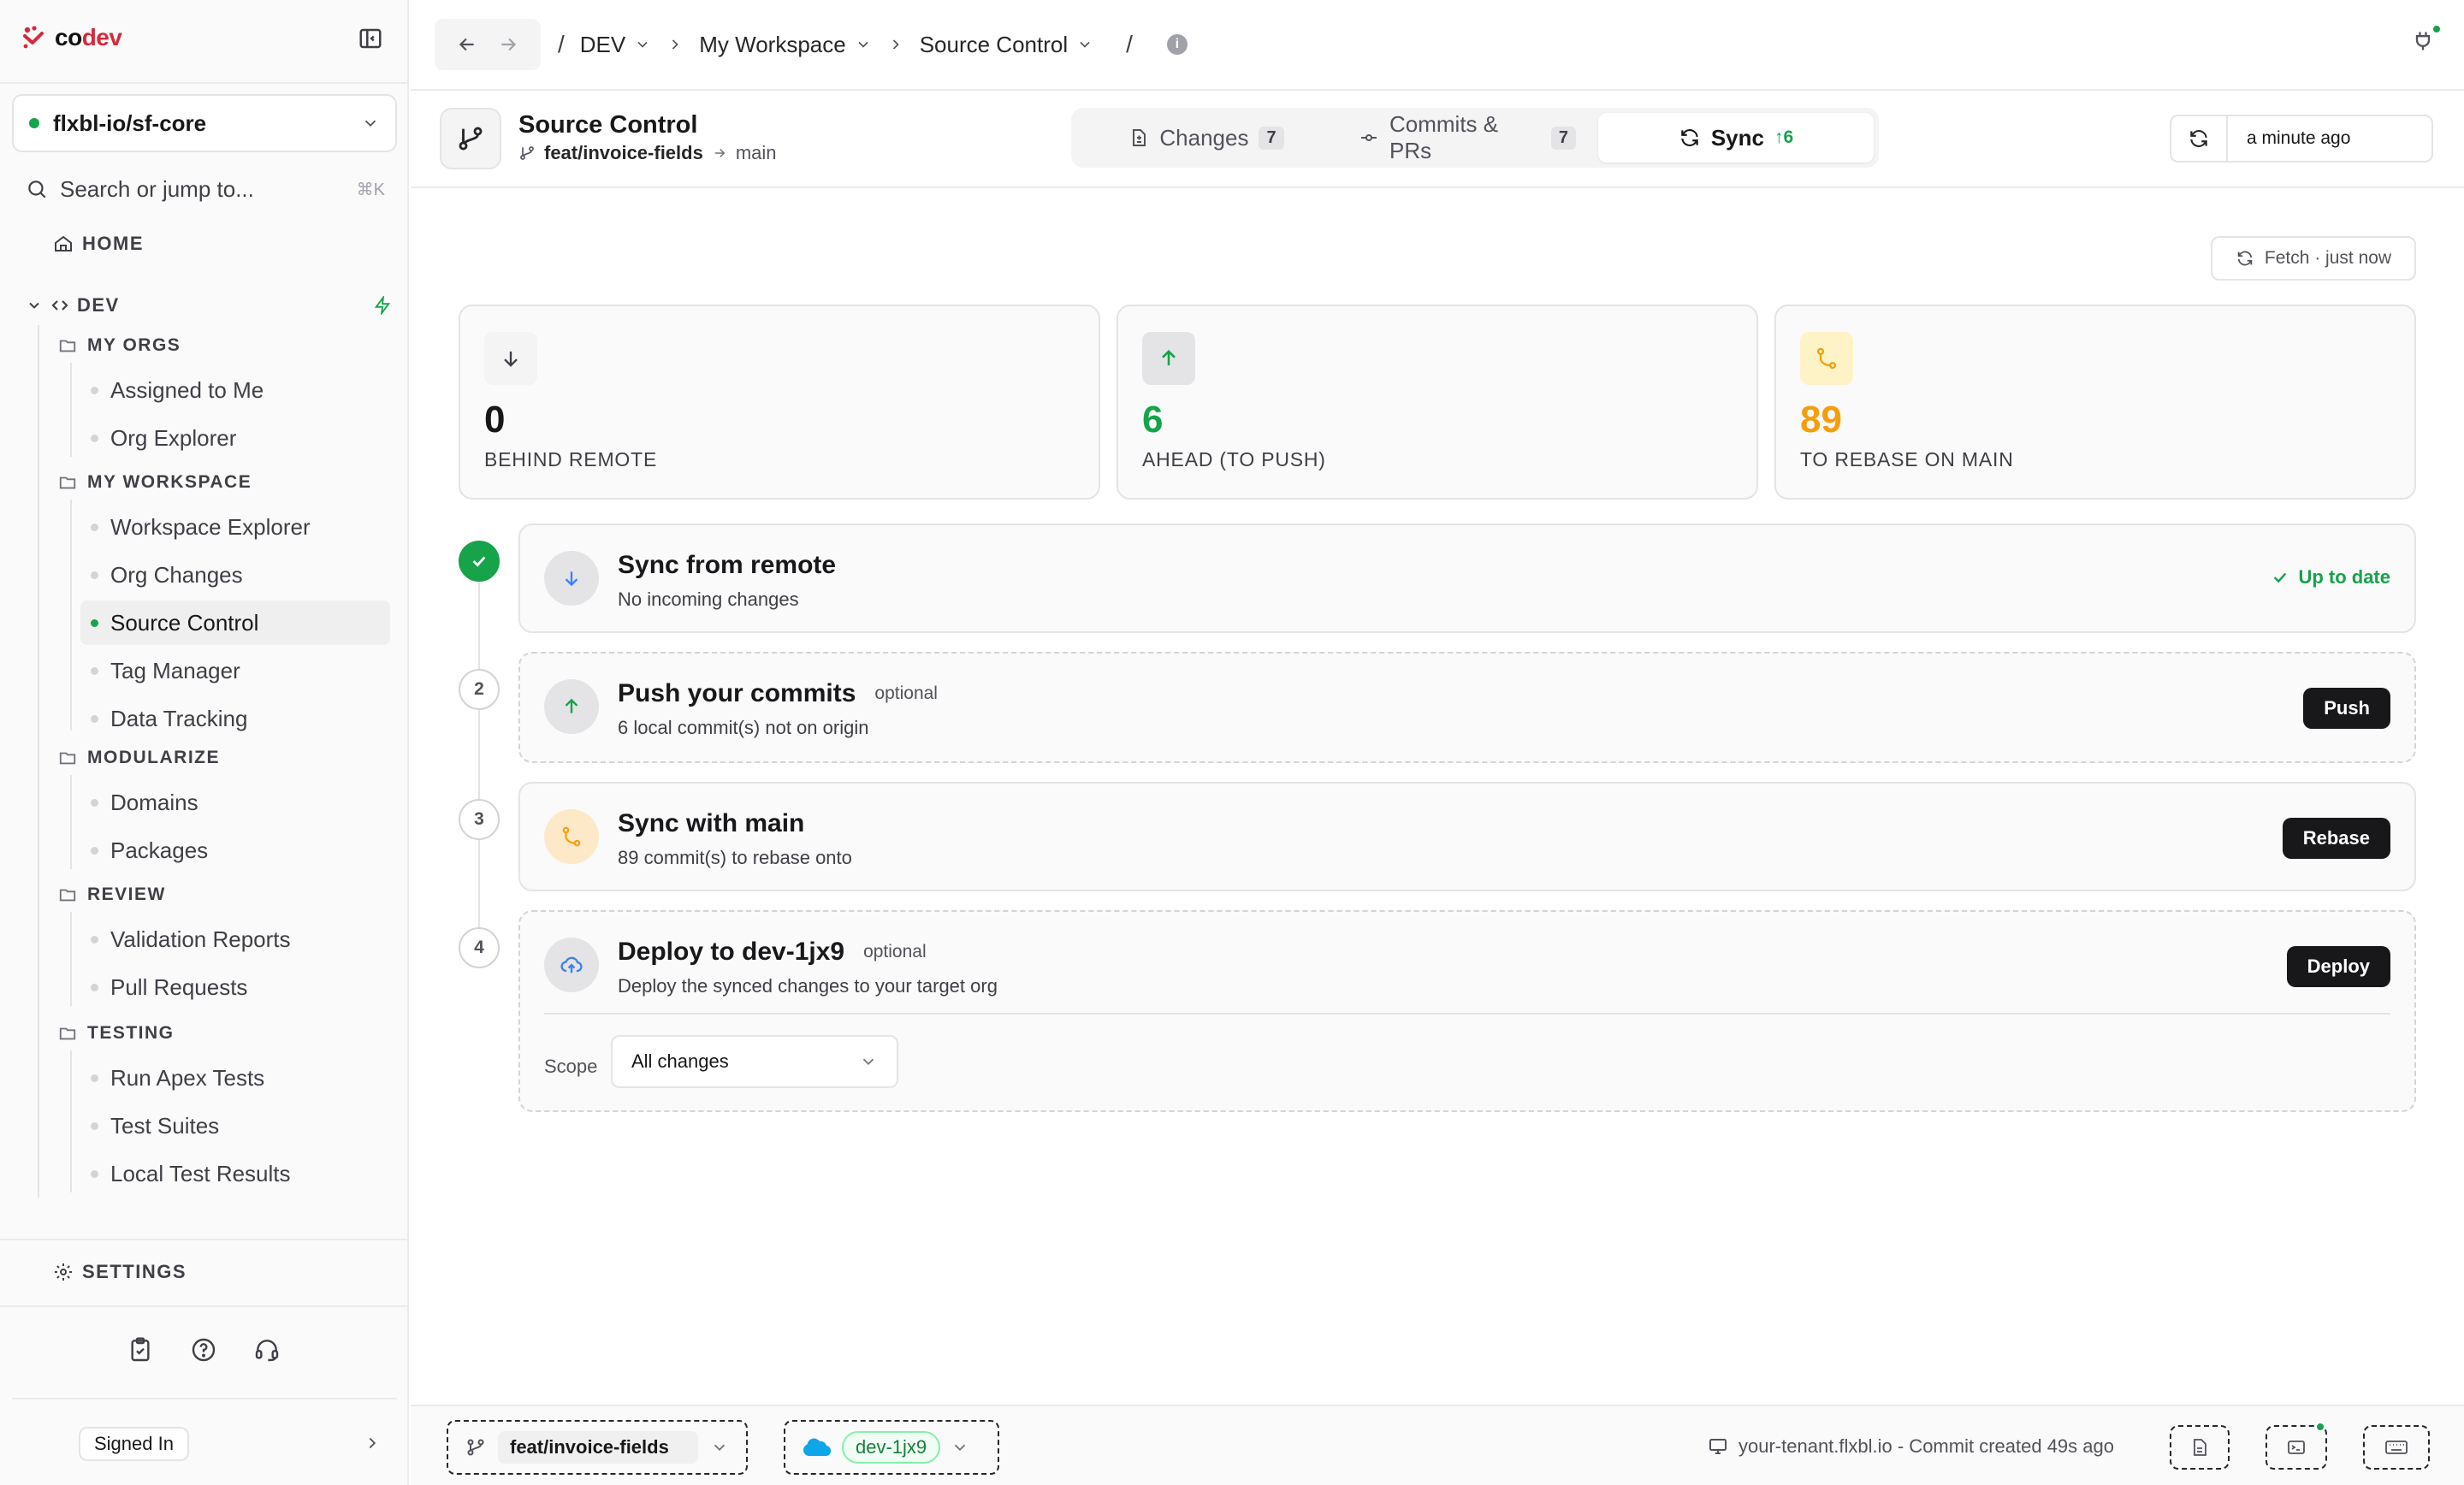 The width and height of the screenshot is (2464, 1485). I want to click on sidebar-item-test-suites: Test Suites, so click(149, 1125).